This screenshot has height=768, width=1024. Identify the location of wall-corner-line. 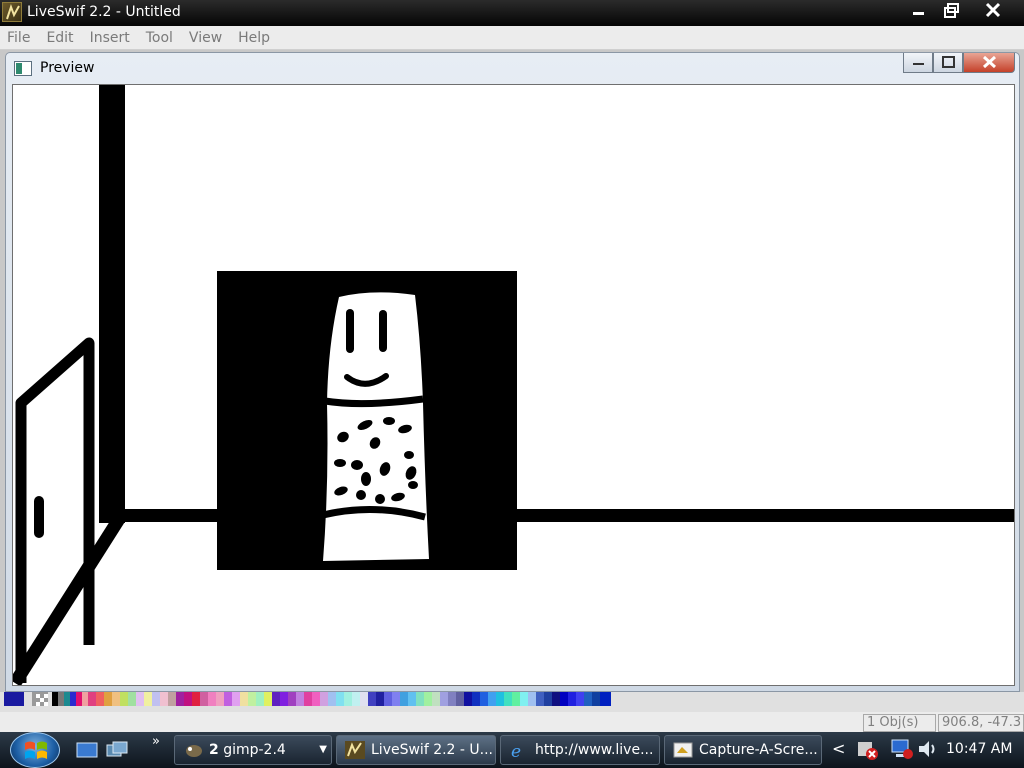
(112, 304).